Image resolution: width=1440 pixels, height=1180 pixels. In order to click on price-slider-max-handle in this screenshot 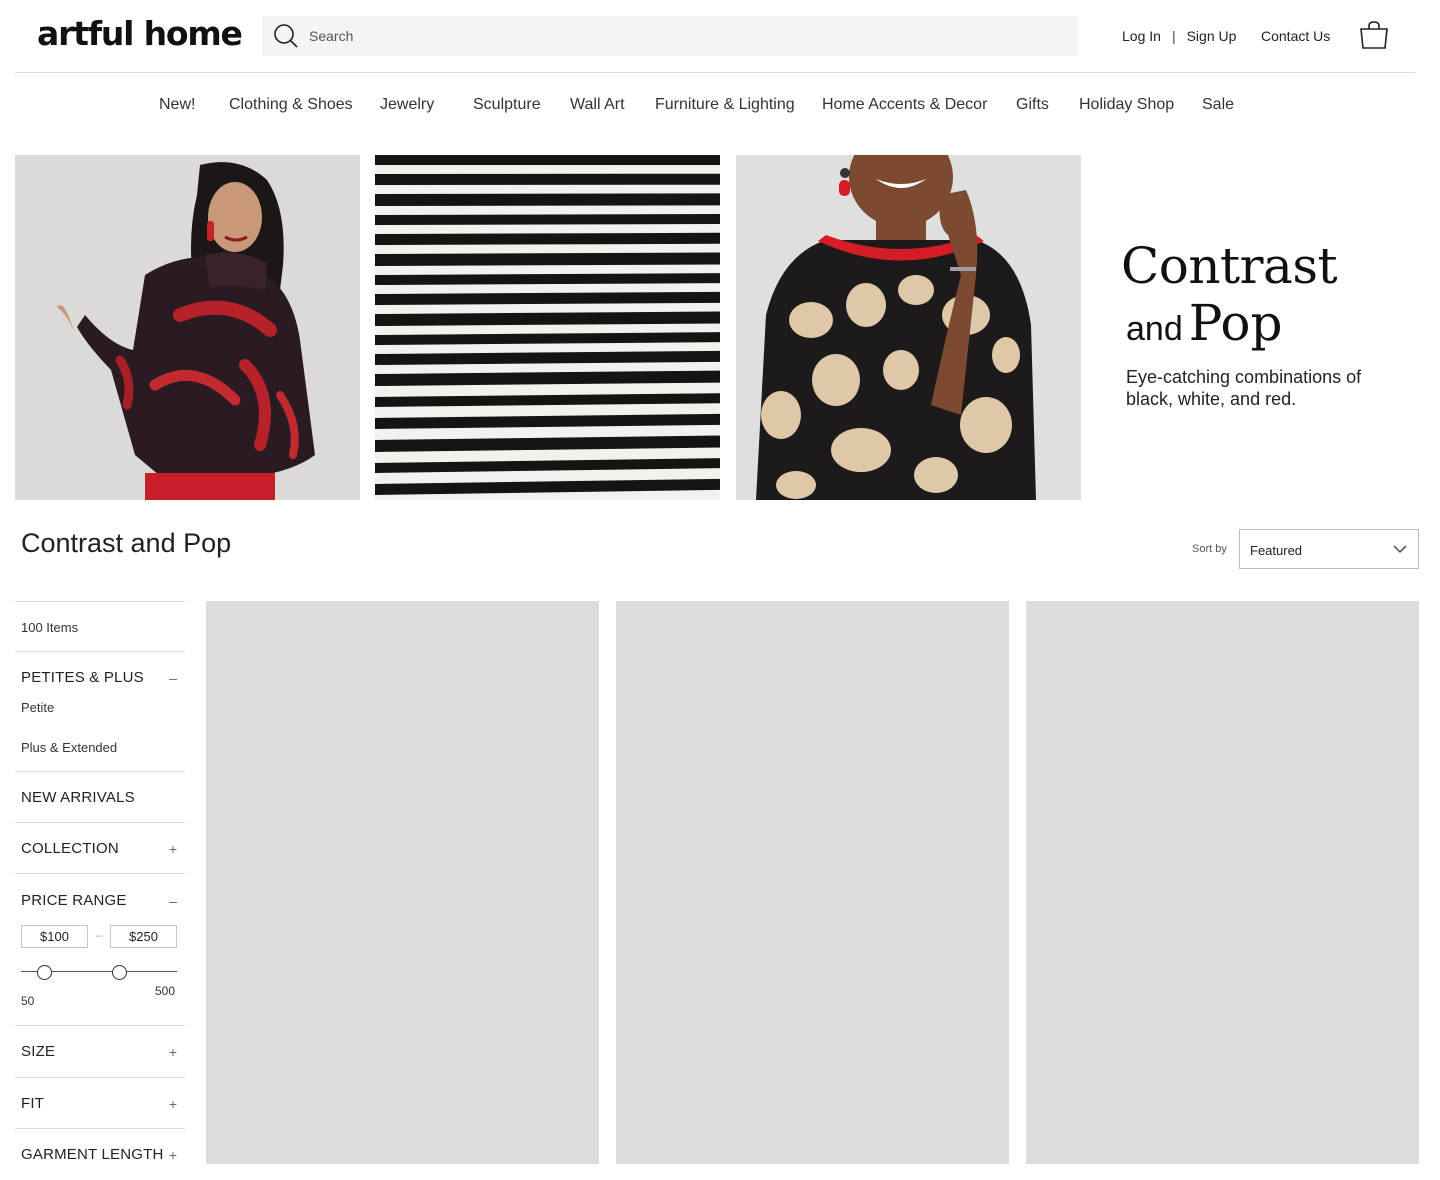, I will do `click(119, 972)`.